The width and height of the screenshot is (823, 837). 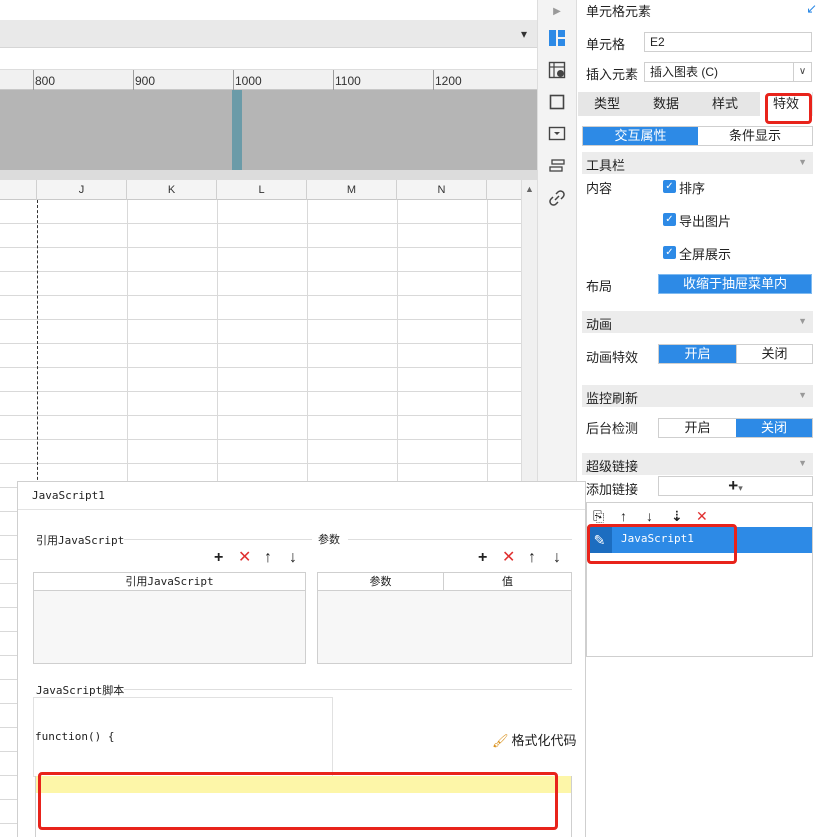 I want to click on link-icon, so click(x=557, y=198).